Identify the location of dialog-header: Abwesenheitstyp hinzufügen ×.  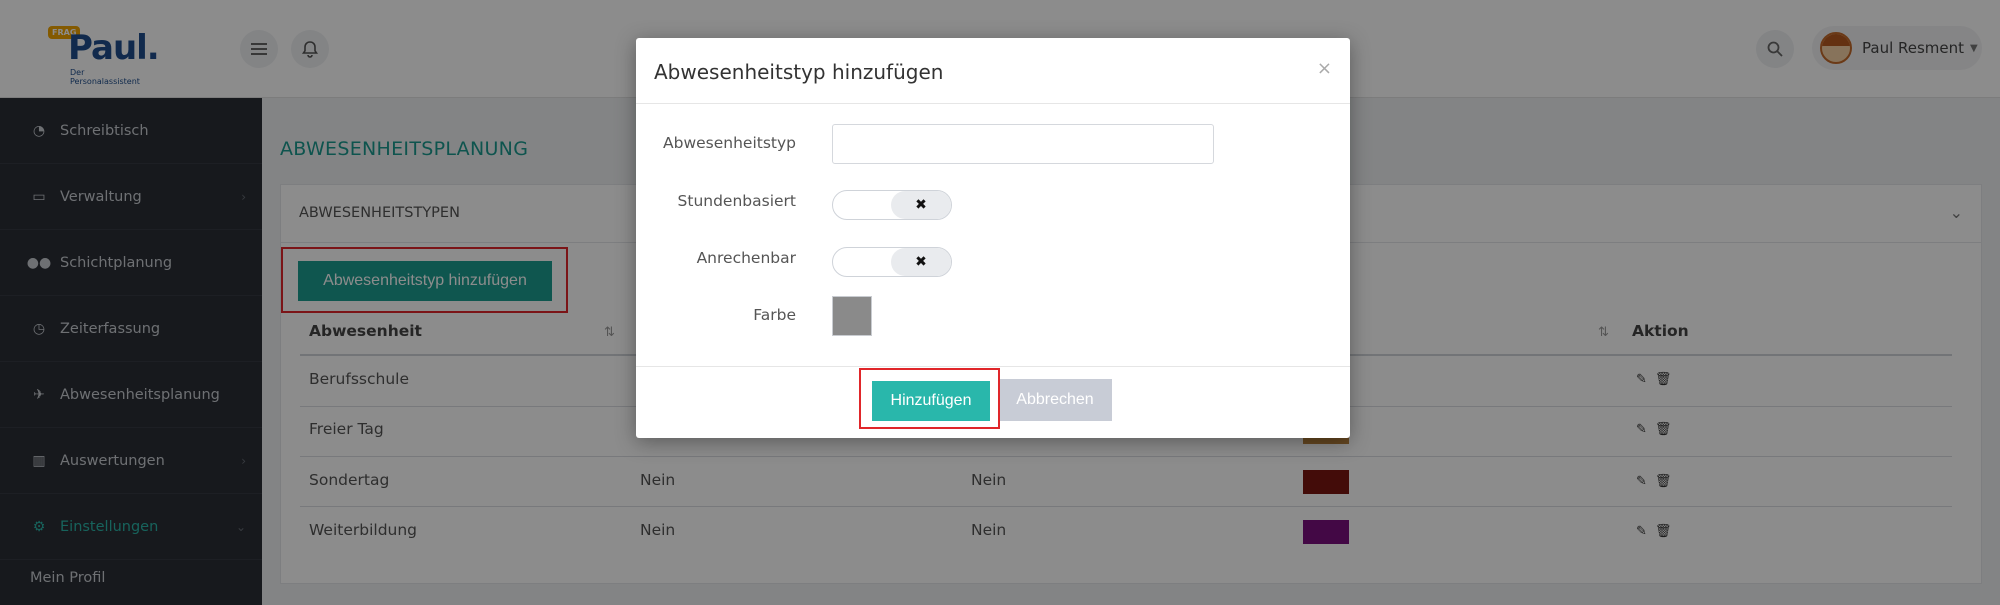
(993, 71).